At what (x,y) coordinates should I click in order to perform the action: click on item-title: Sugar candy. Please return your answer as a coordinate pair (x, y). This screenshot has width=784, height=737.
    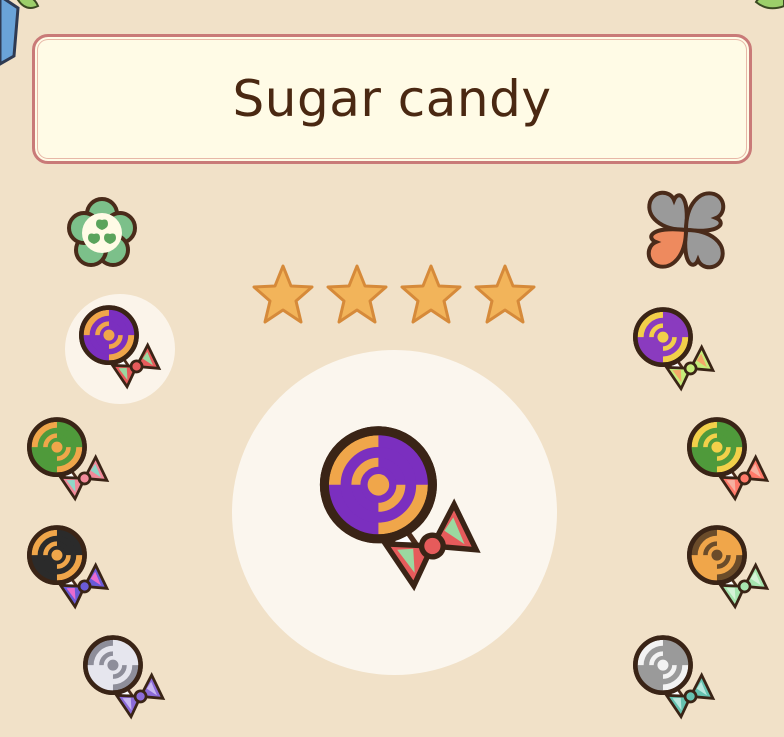
    Looking at the image, I should click on (392, 99).